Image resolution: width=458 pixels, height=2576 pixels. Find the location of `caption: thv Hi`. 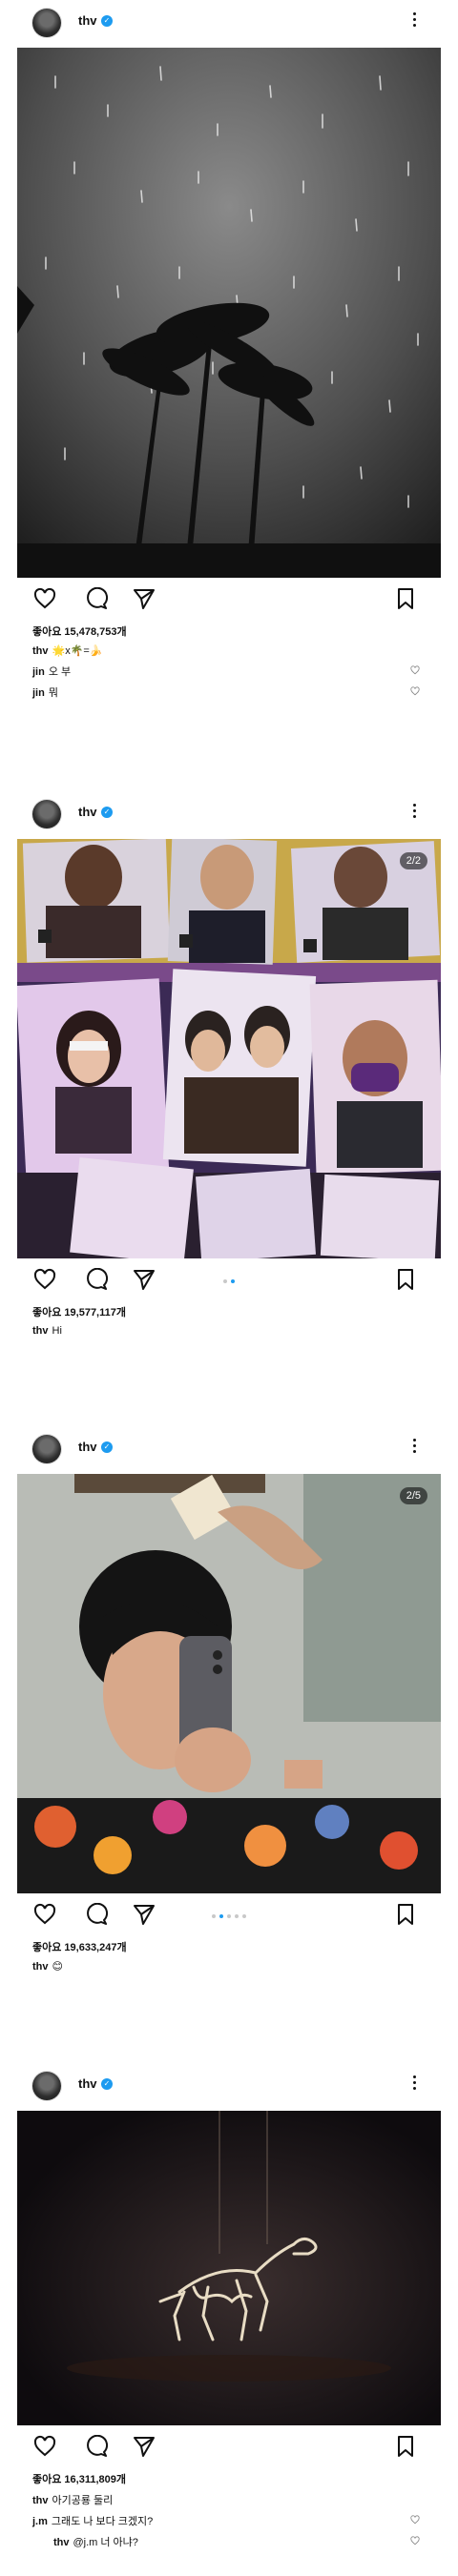

caption: thv Hi is located at coordinates (47, 1331).